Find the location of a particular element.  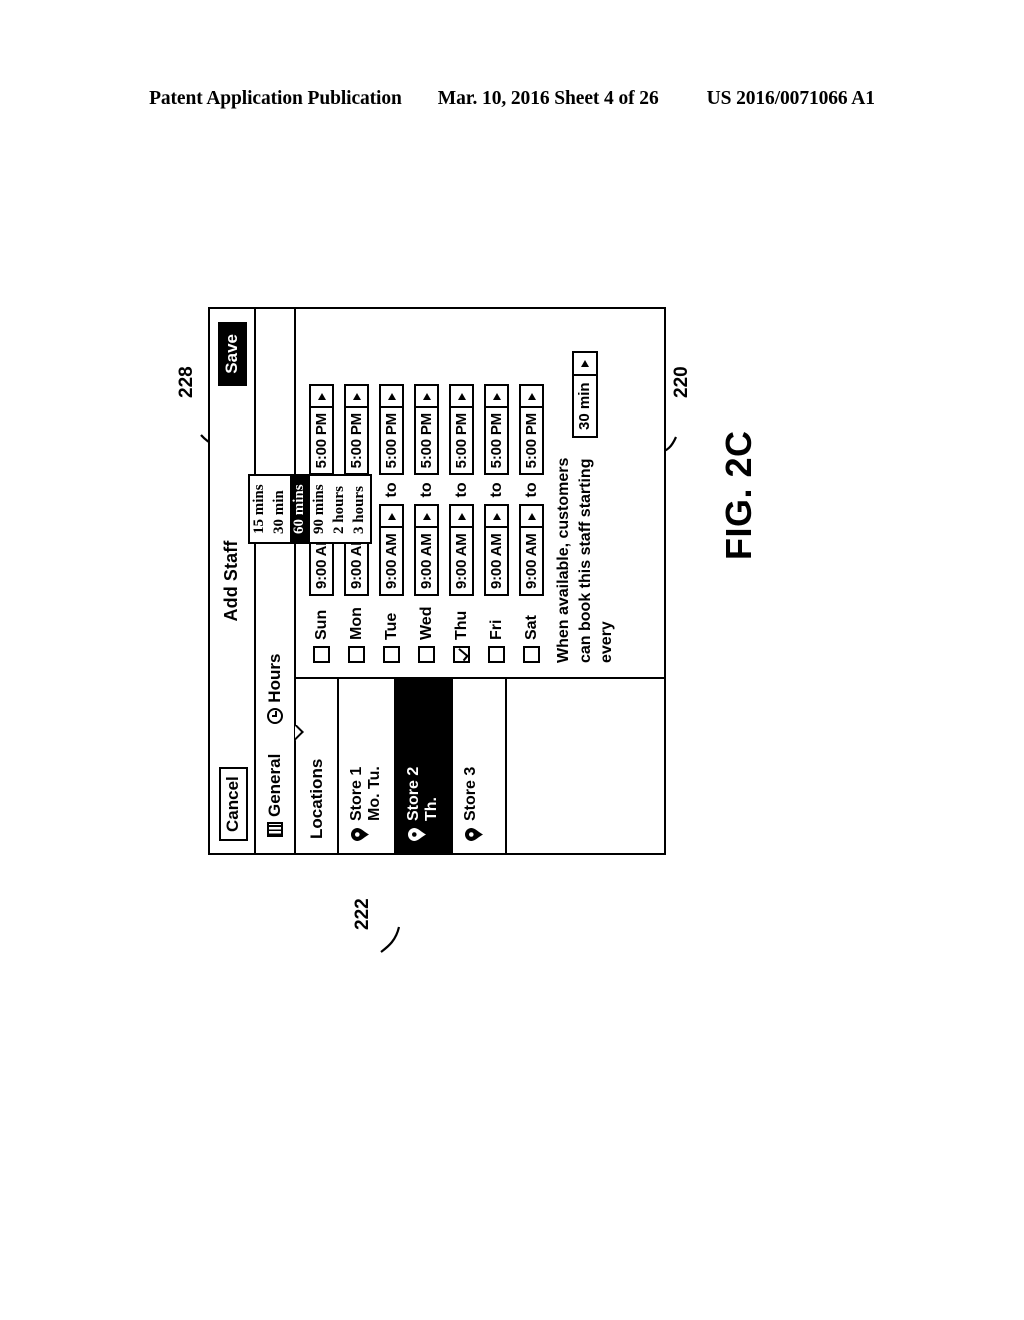

window-title: Add Staff is located at coordinates (231, 581).